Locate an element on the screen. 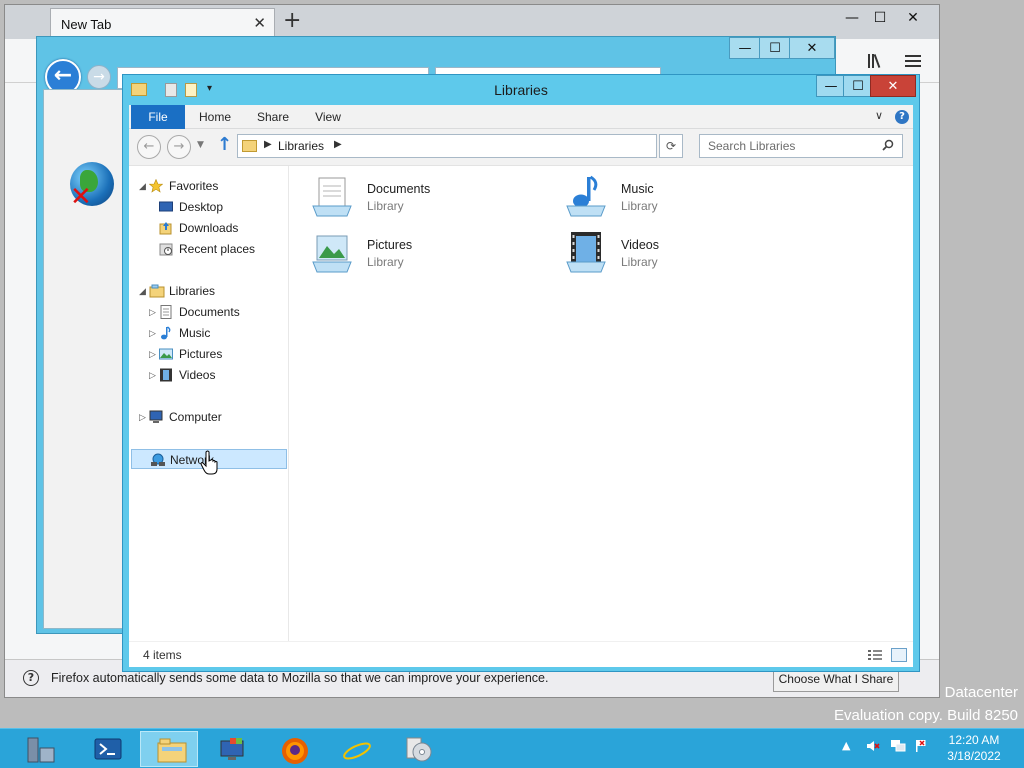  tree-recent-places: Recent places is located at coordinates (222, 249).